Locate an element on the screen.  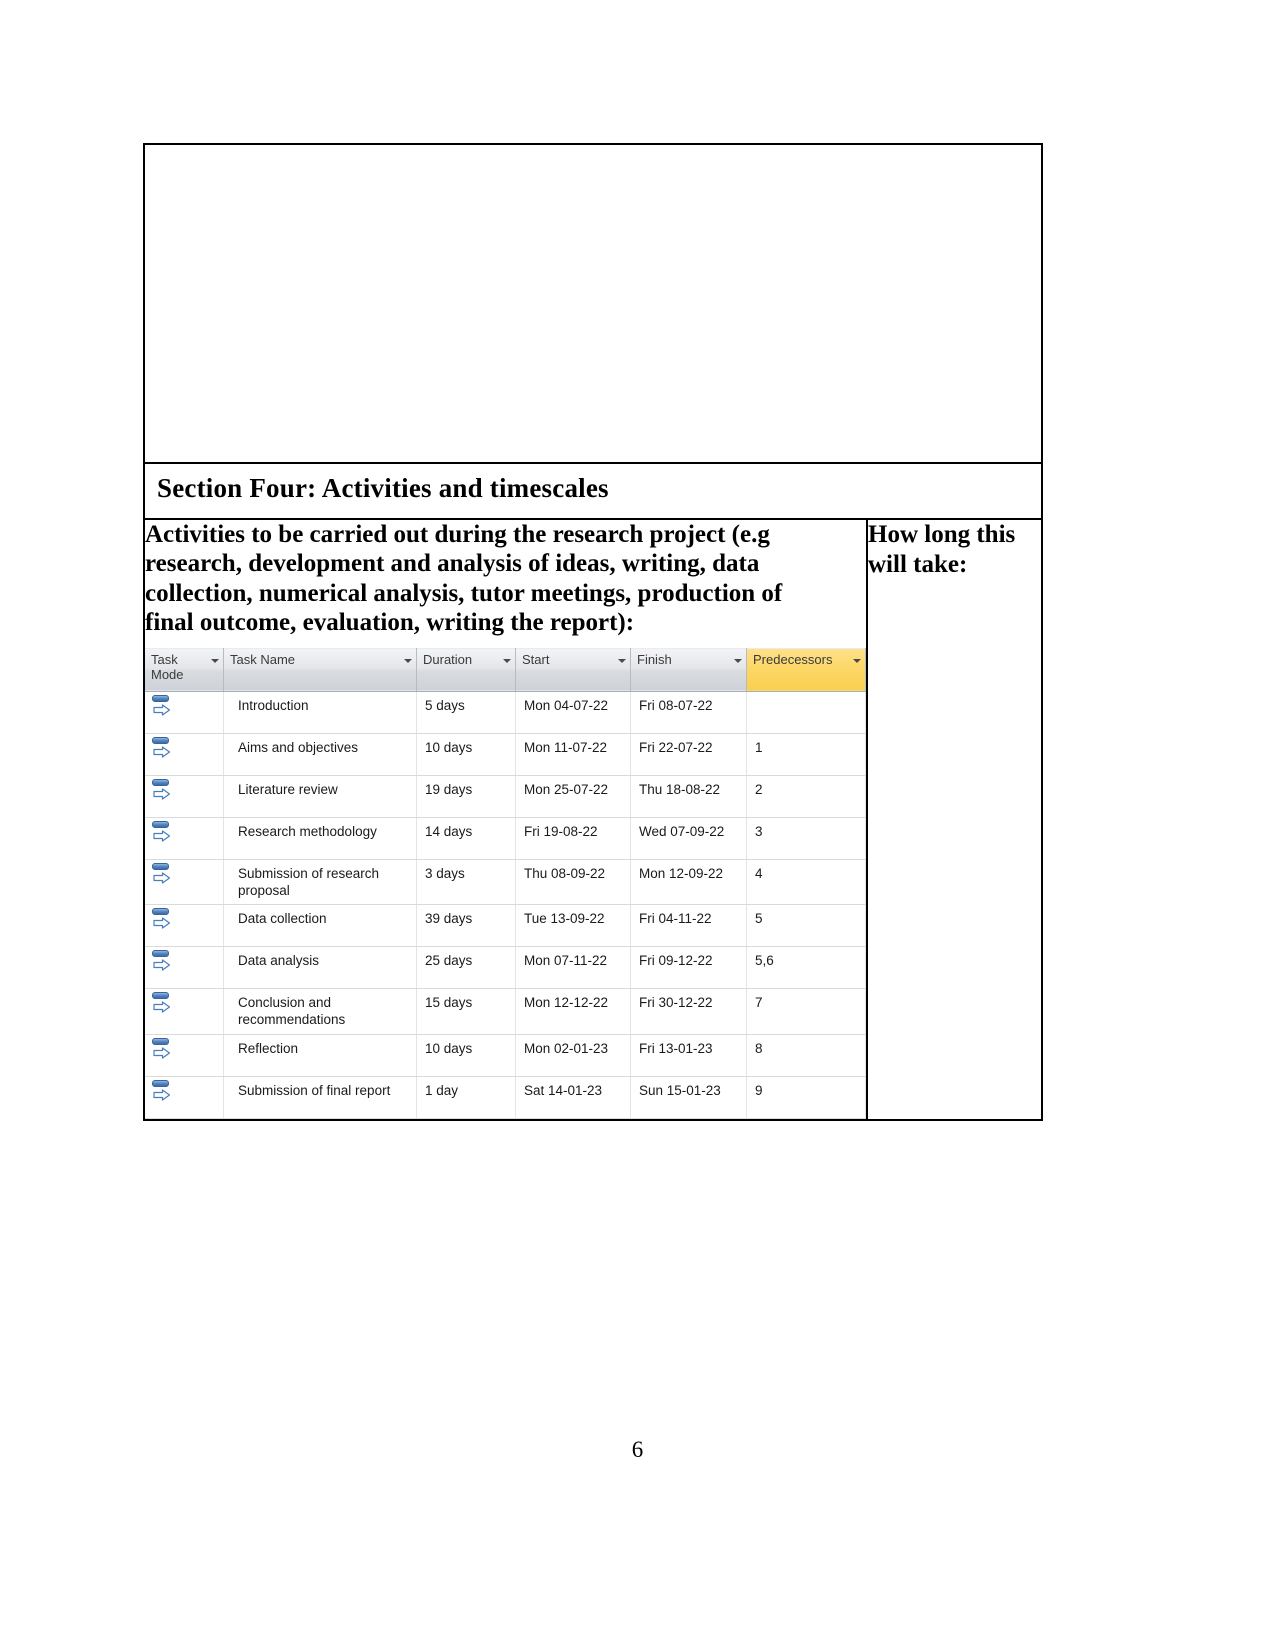
cell-finish: Mon 12-09-22 is located at coordinates (688, 882).